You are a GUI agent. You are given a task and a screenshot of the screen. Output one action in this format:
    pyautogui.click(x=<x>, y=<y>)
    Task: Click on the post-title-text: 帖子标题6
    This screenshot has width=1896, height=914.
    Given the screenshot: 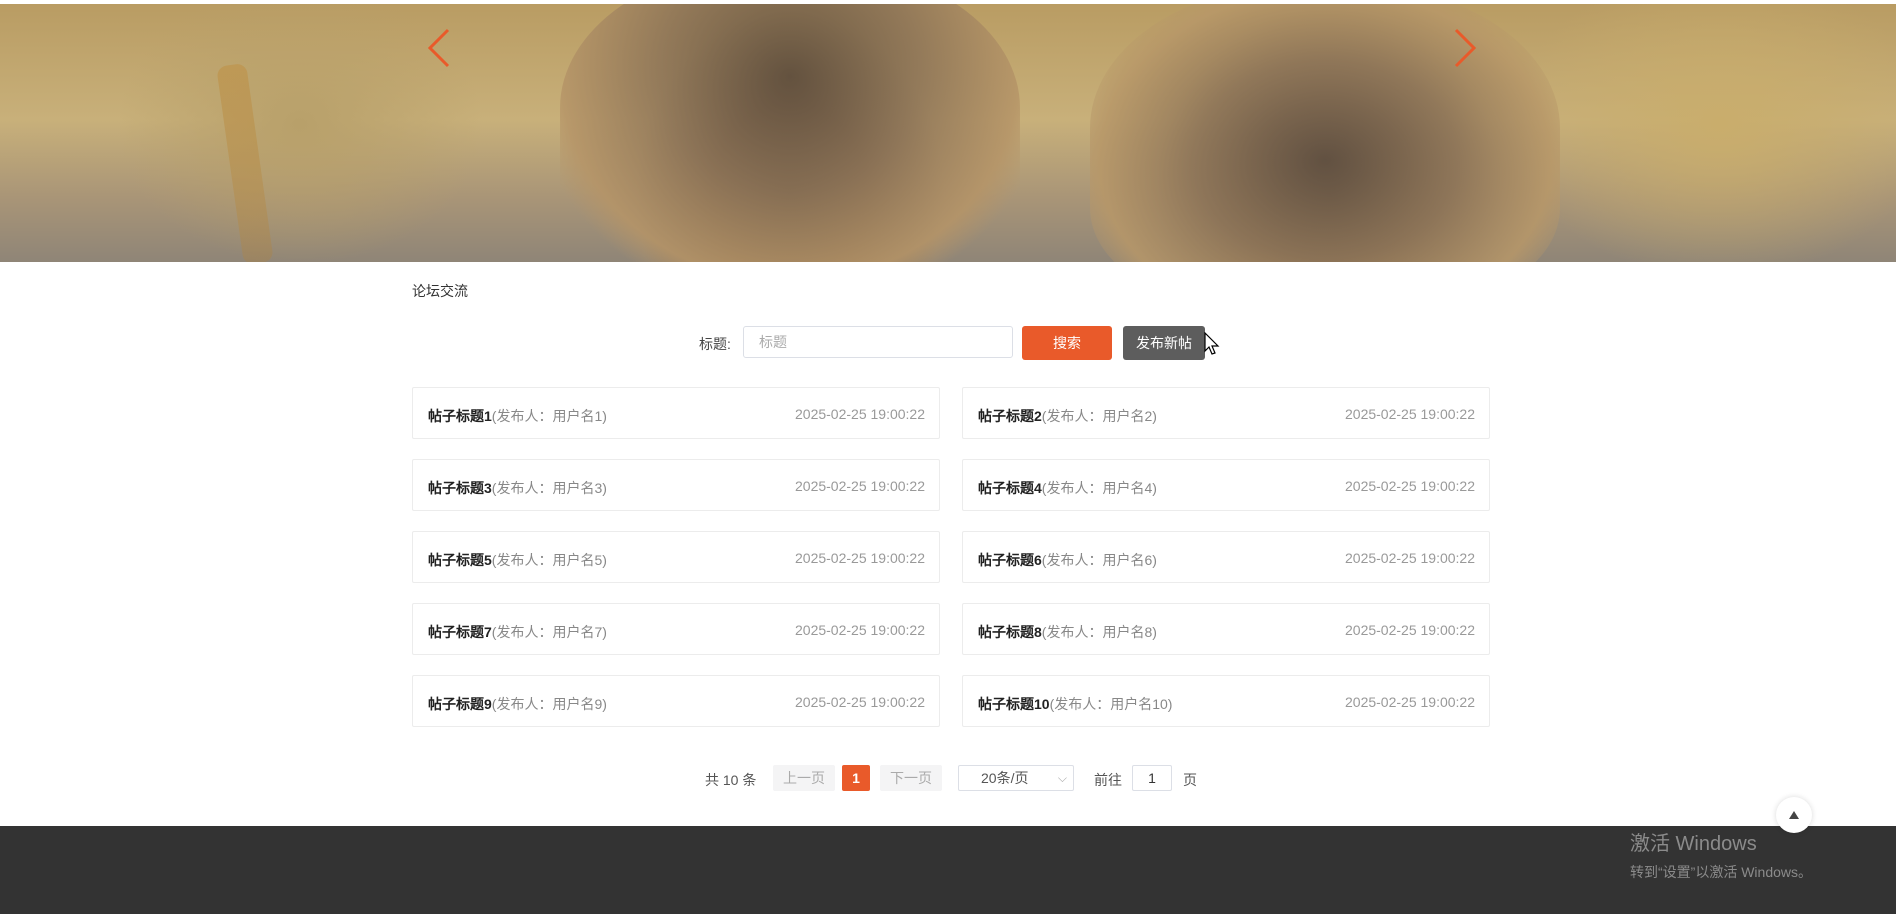 What is the action you would take?
    pyautogui.click(x=1010, y=560)
    